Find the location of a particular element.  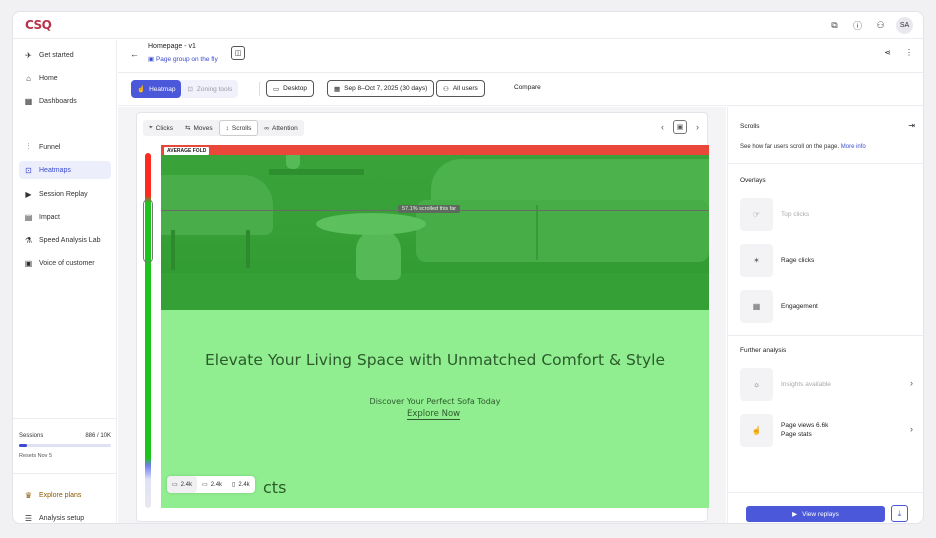

mobile-count-value: 2.4k is located at coordinates (244, 484).